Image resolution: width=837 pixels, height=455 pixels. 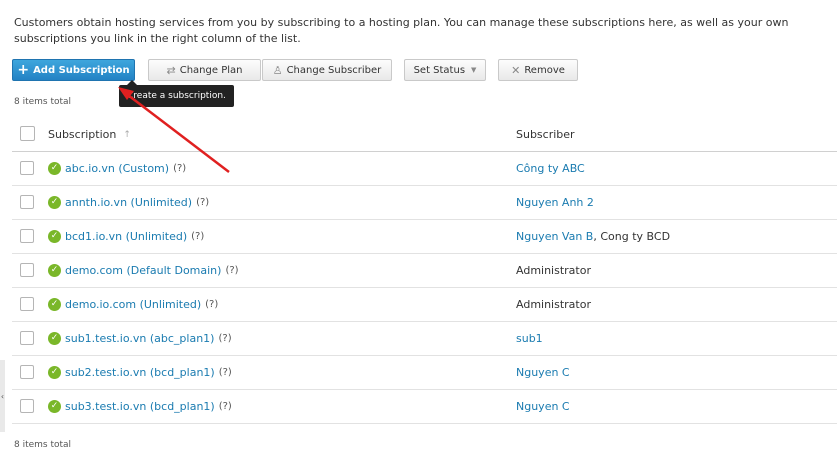 What do you see at coordinates (544, 70) in the screenshot?
I see `remove-label: Remove` at bounding box center [544, 70].